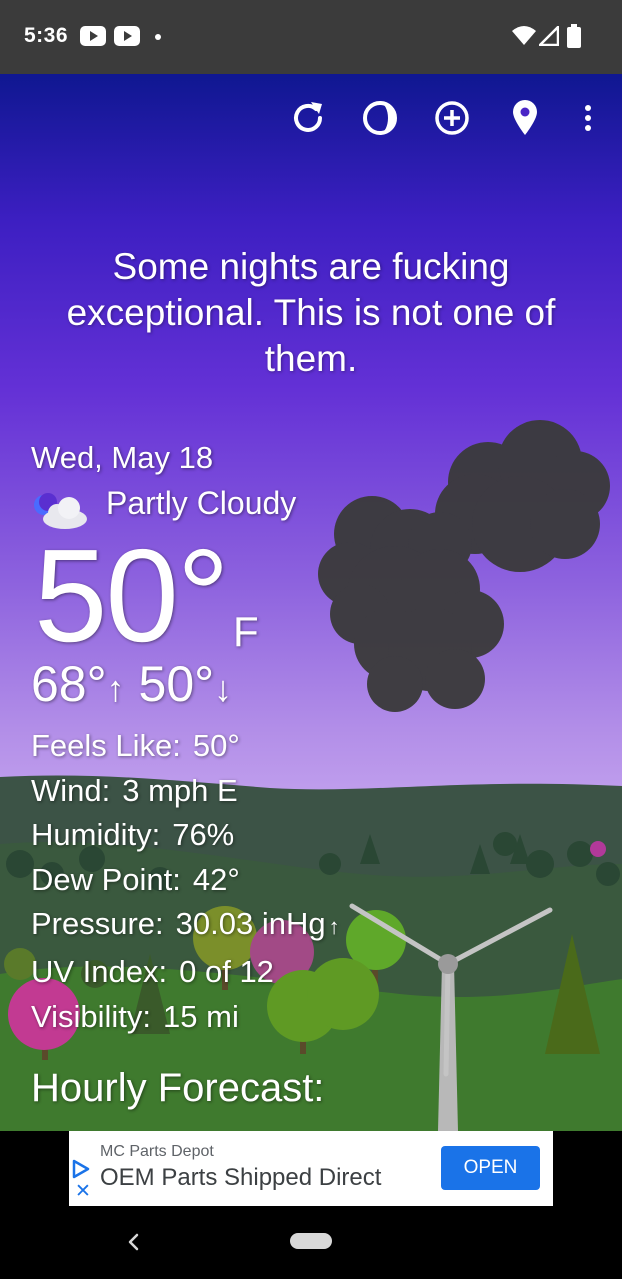  Describe the element at coordinates (131, 686) in the screenshot. I see `high-low-temperature: 68°↑ 50°↓` at that location.